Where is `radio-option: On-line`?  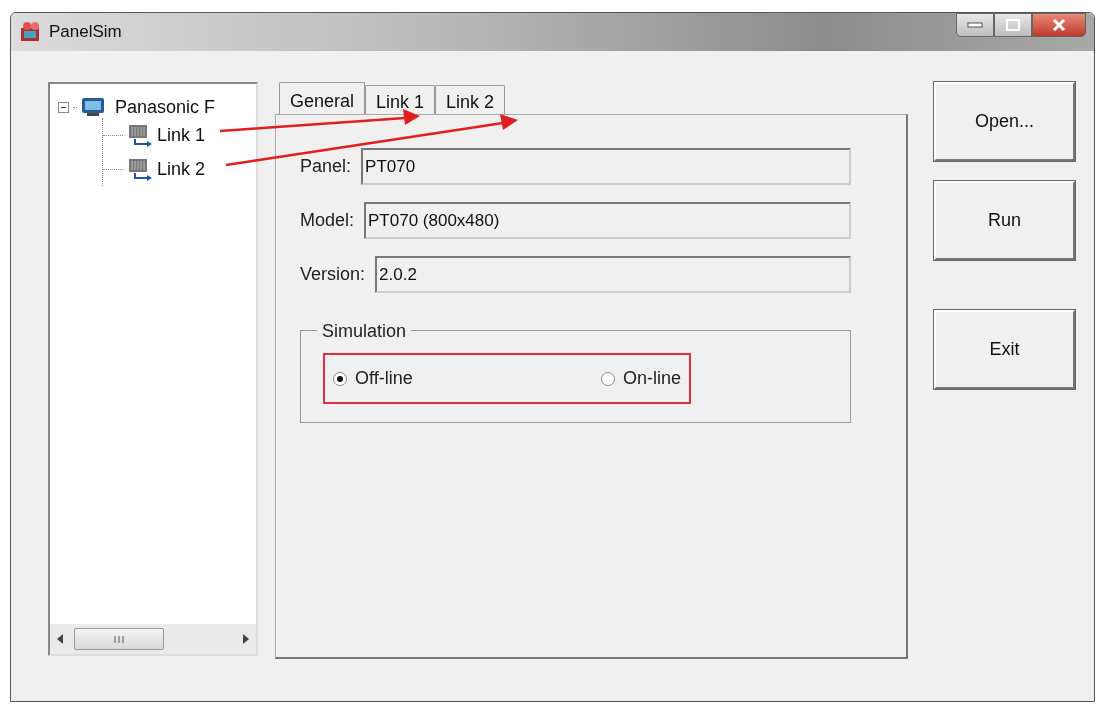
radio-option: On-line is located at coordinates (640, 378).